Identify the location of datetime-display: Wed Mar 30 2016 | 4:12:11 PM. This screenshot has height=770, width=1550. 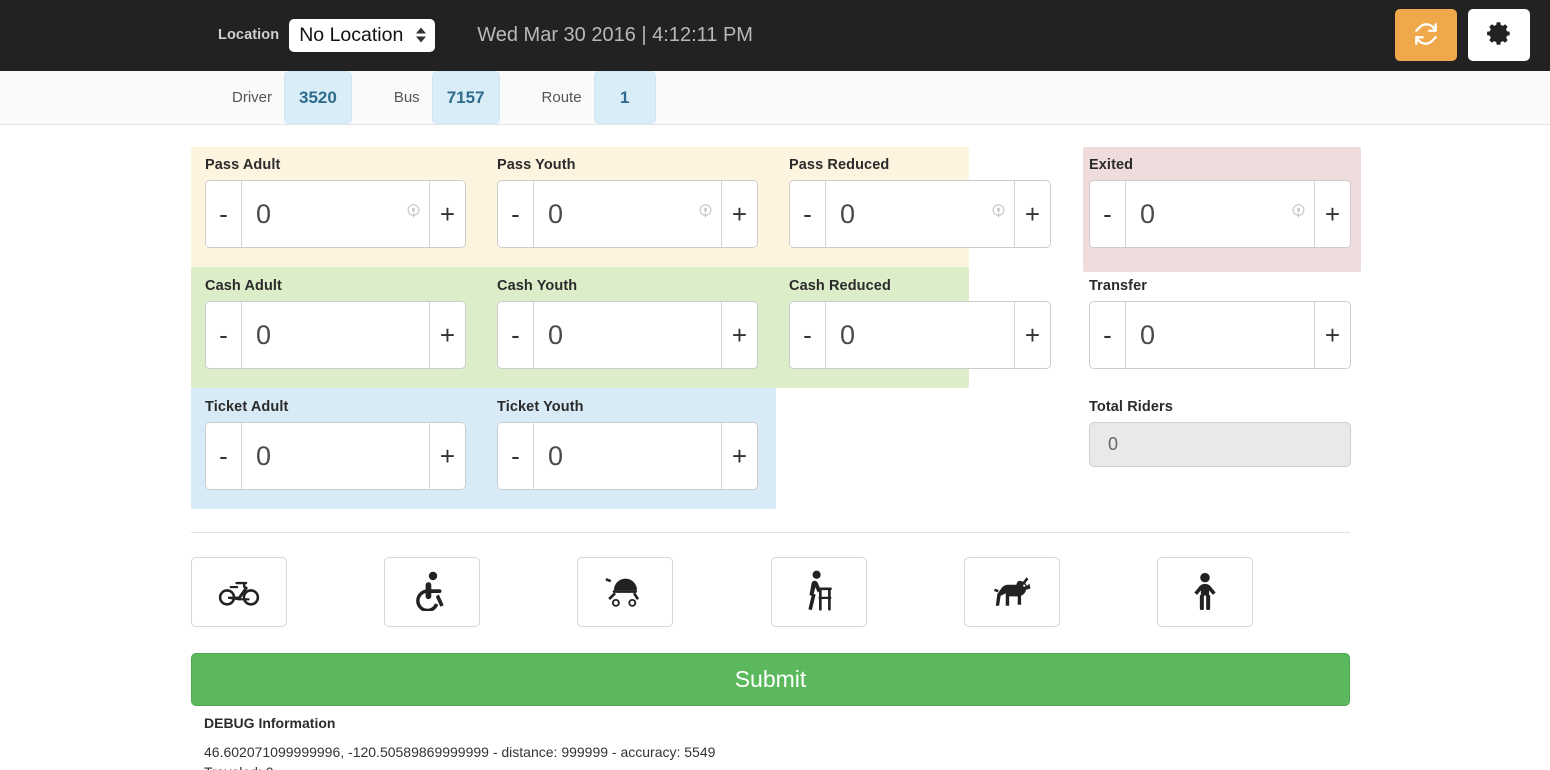
(615, 34).